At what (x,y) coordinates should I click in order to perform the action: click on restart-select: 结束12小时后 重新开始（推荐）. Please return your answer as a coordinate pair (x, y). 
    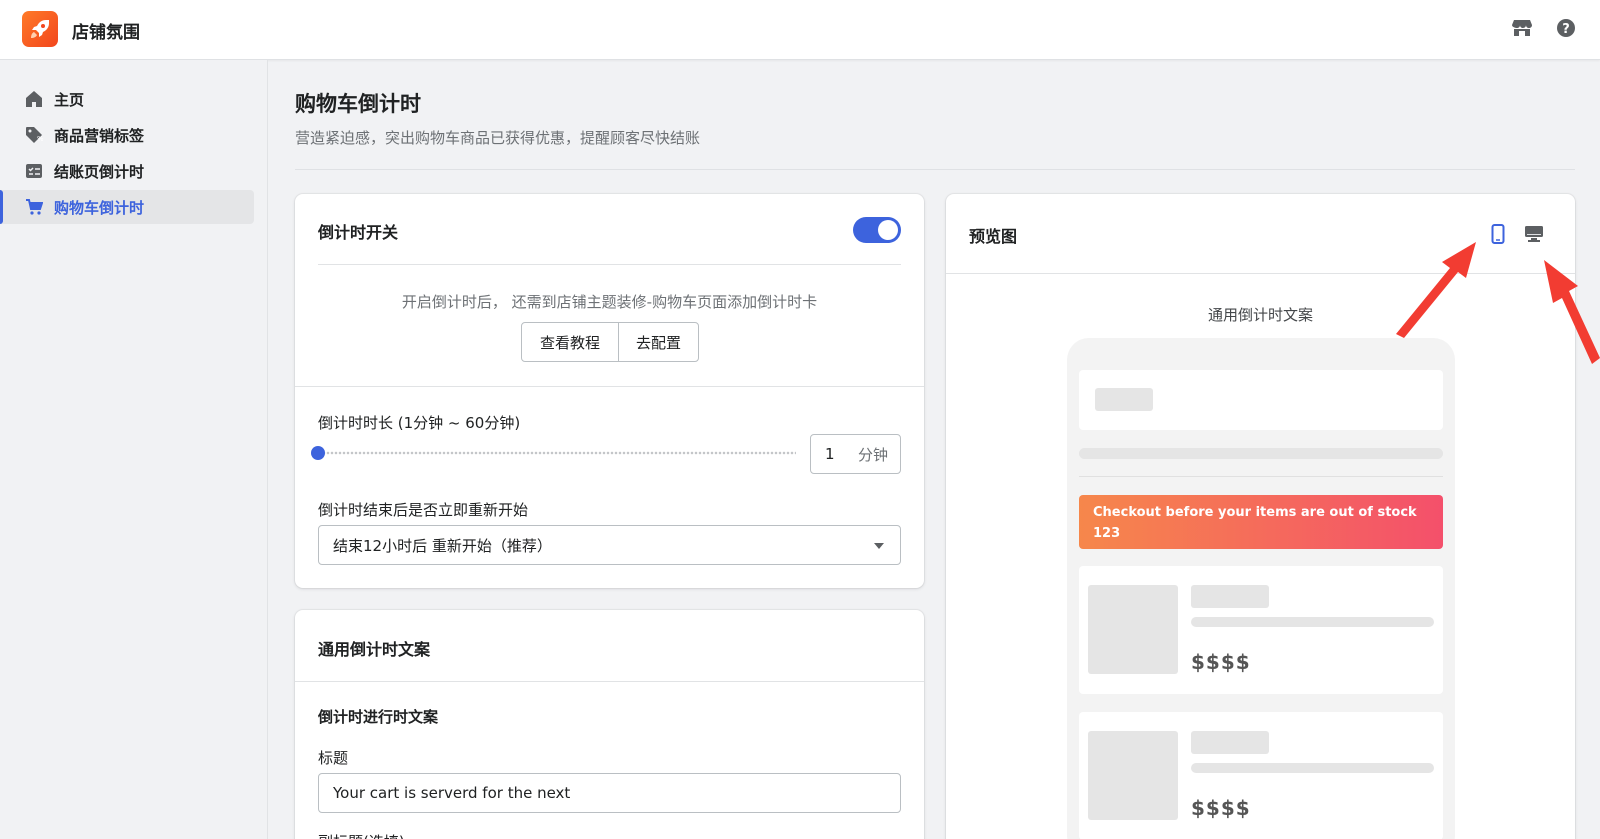
    Looking at the image, I should click on (609, 545).